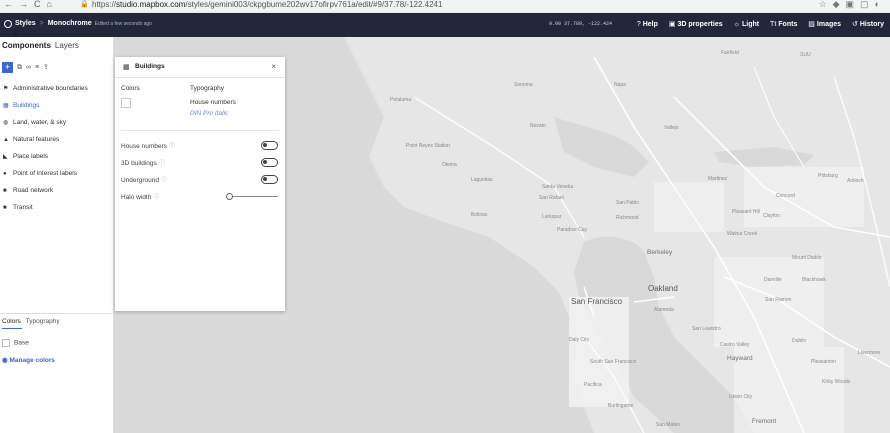 This screenshot has width=890, height=433. Describe the element at coordinates (126, 103) in the screenshot. I see `building-color-swatch` at that location.